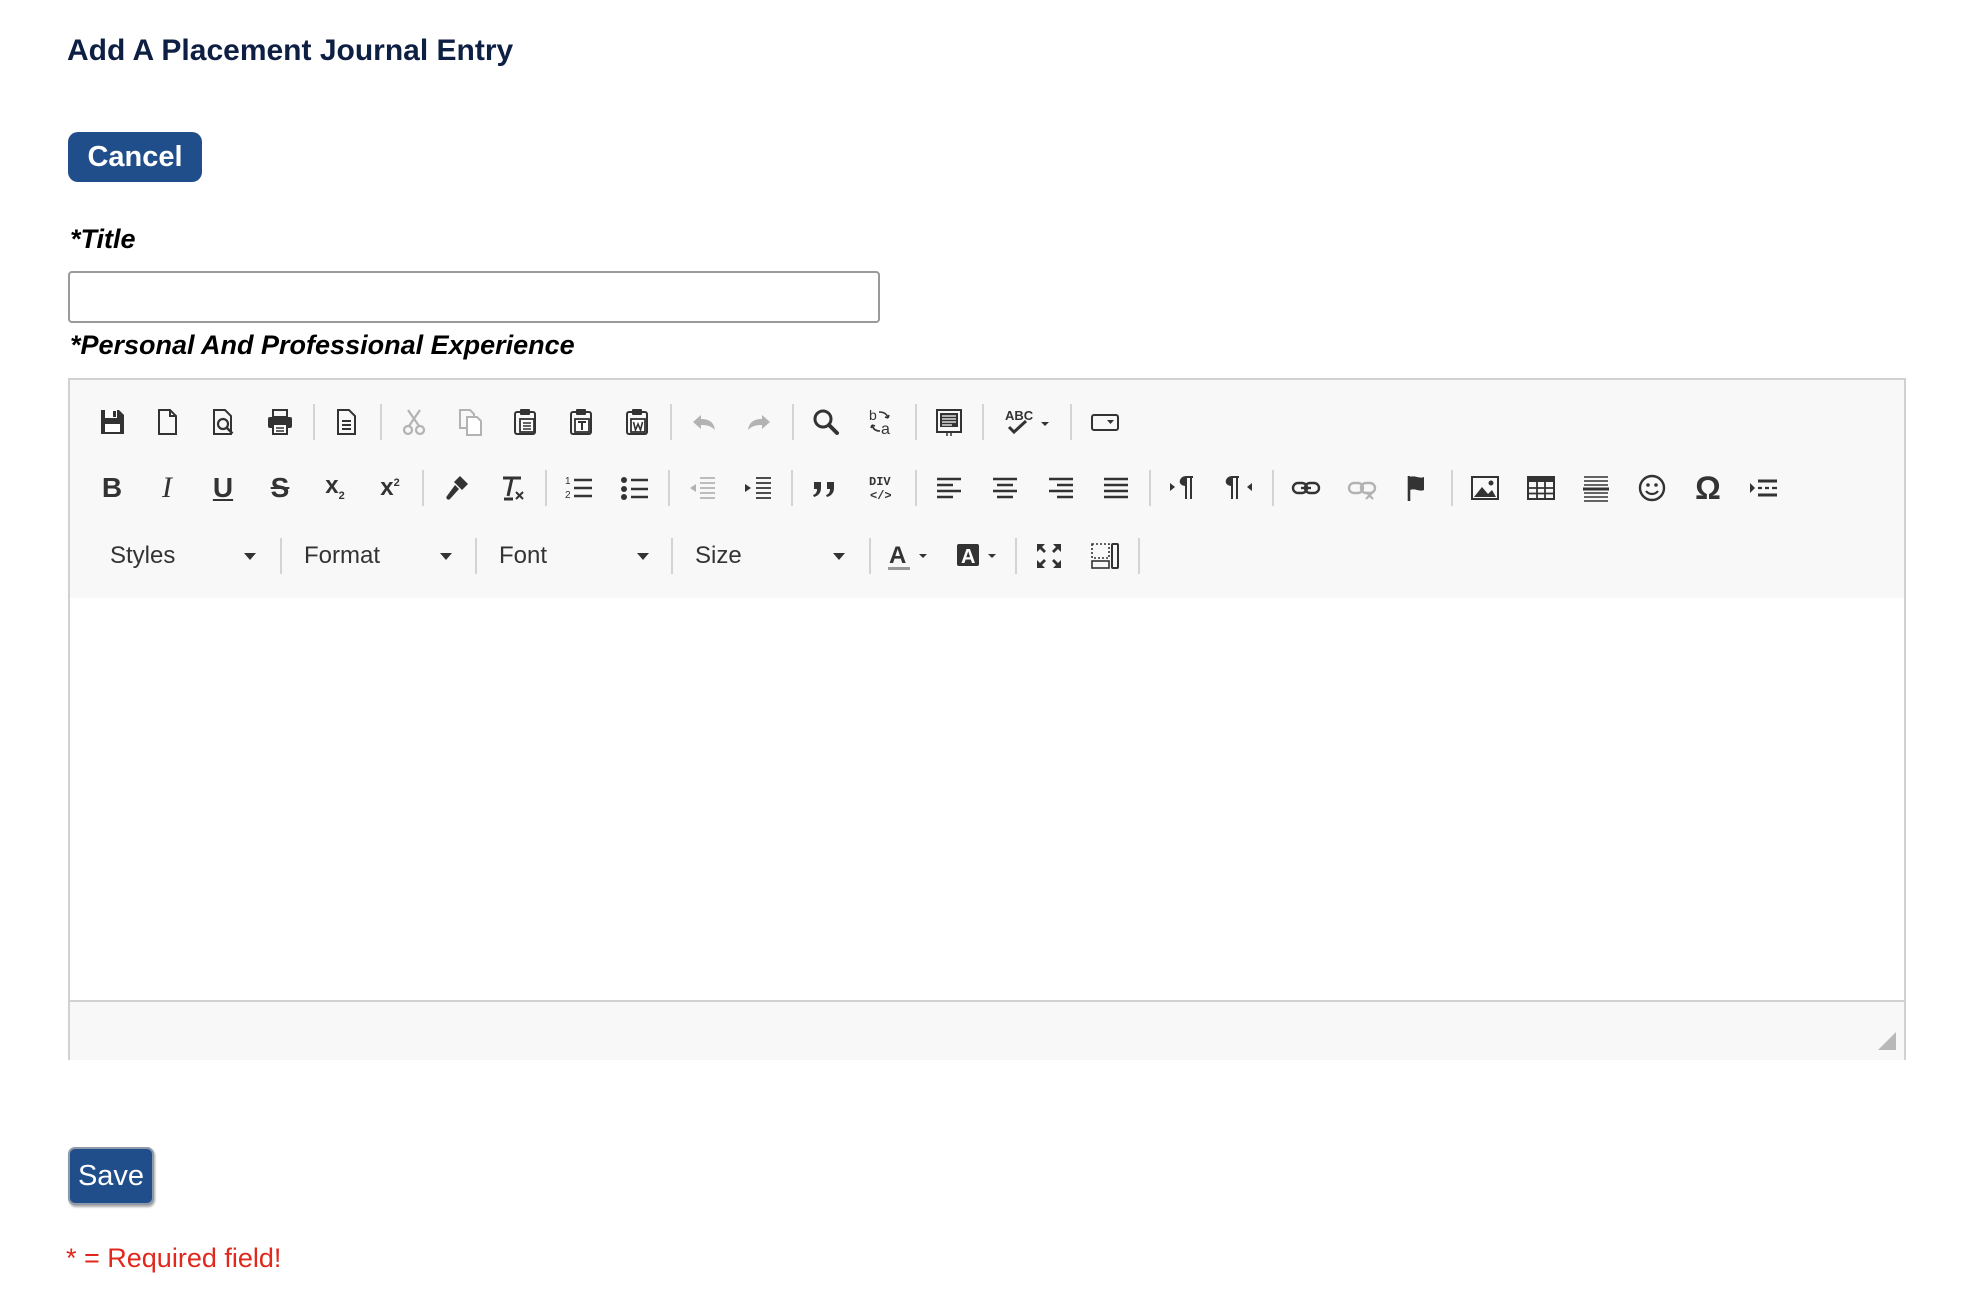  I want to click on underline-icon: U, so click(223, 488).